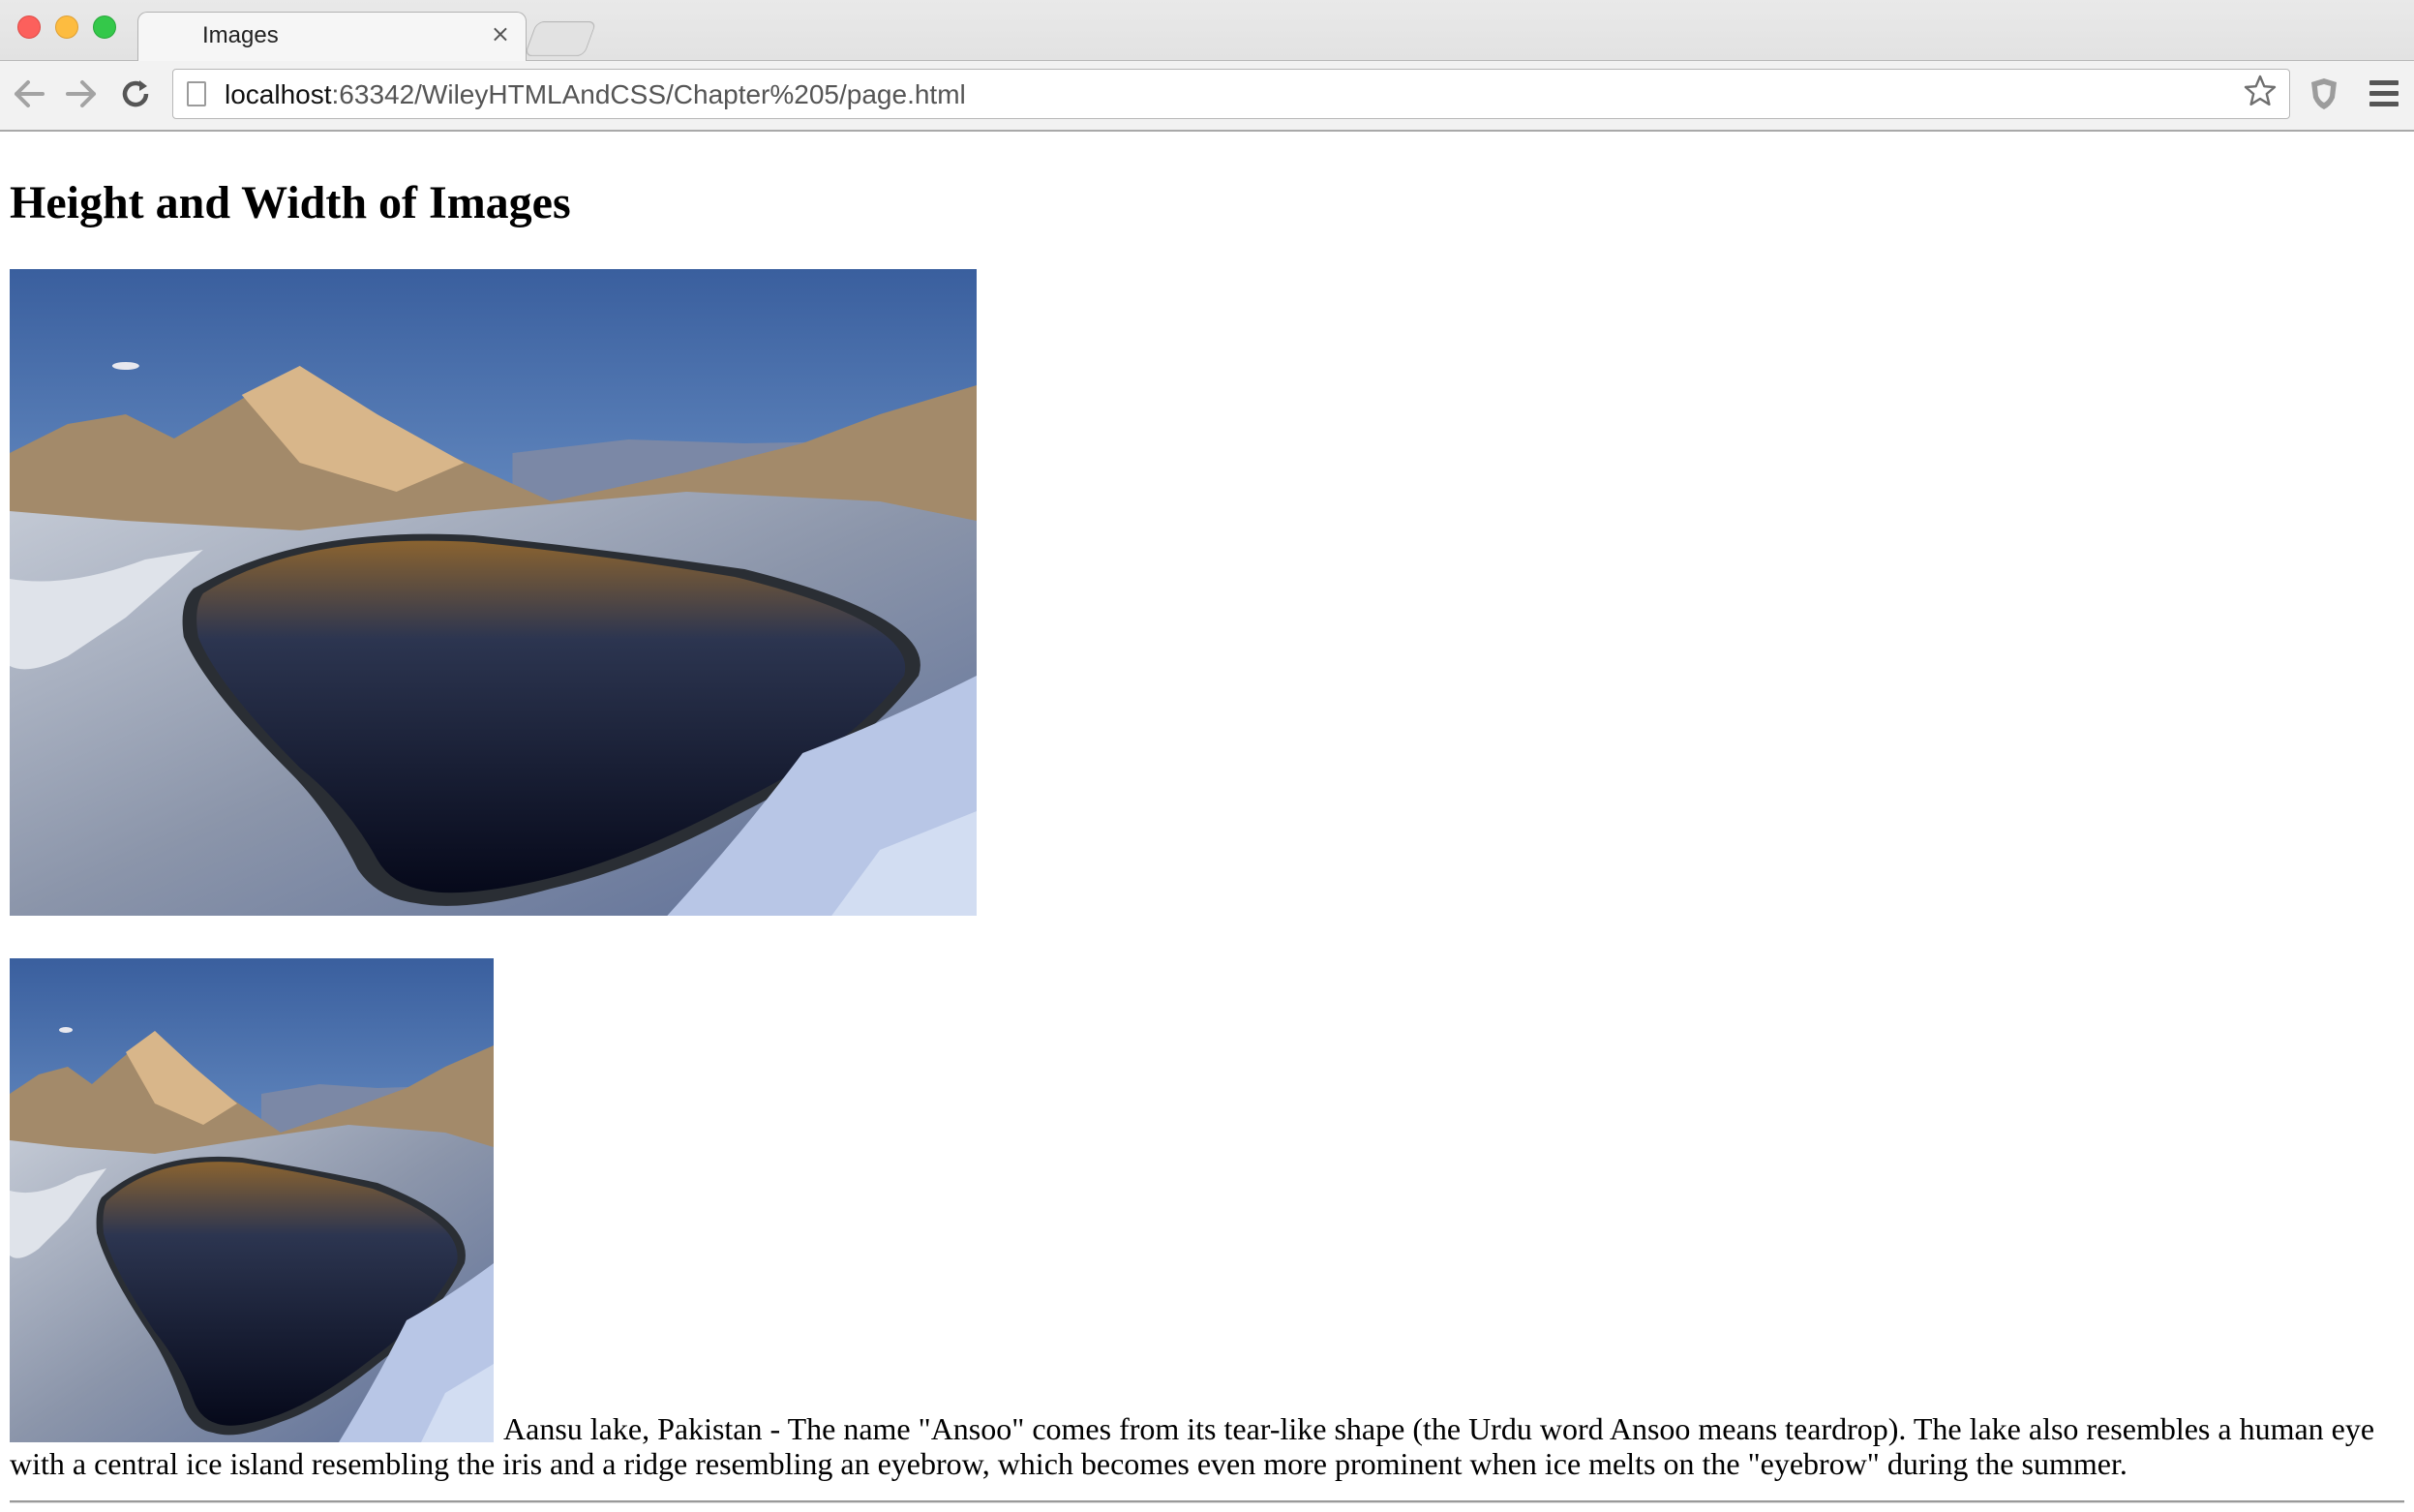  What do you see at coordinates (2384, 93) in the screenshot?
I see `hamburger-menu-icon` at bounding box center [2384, 93].